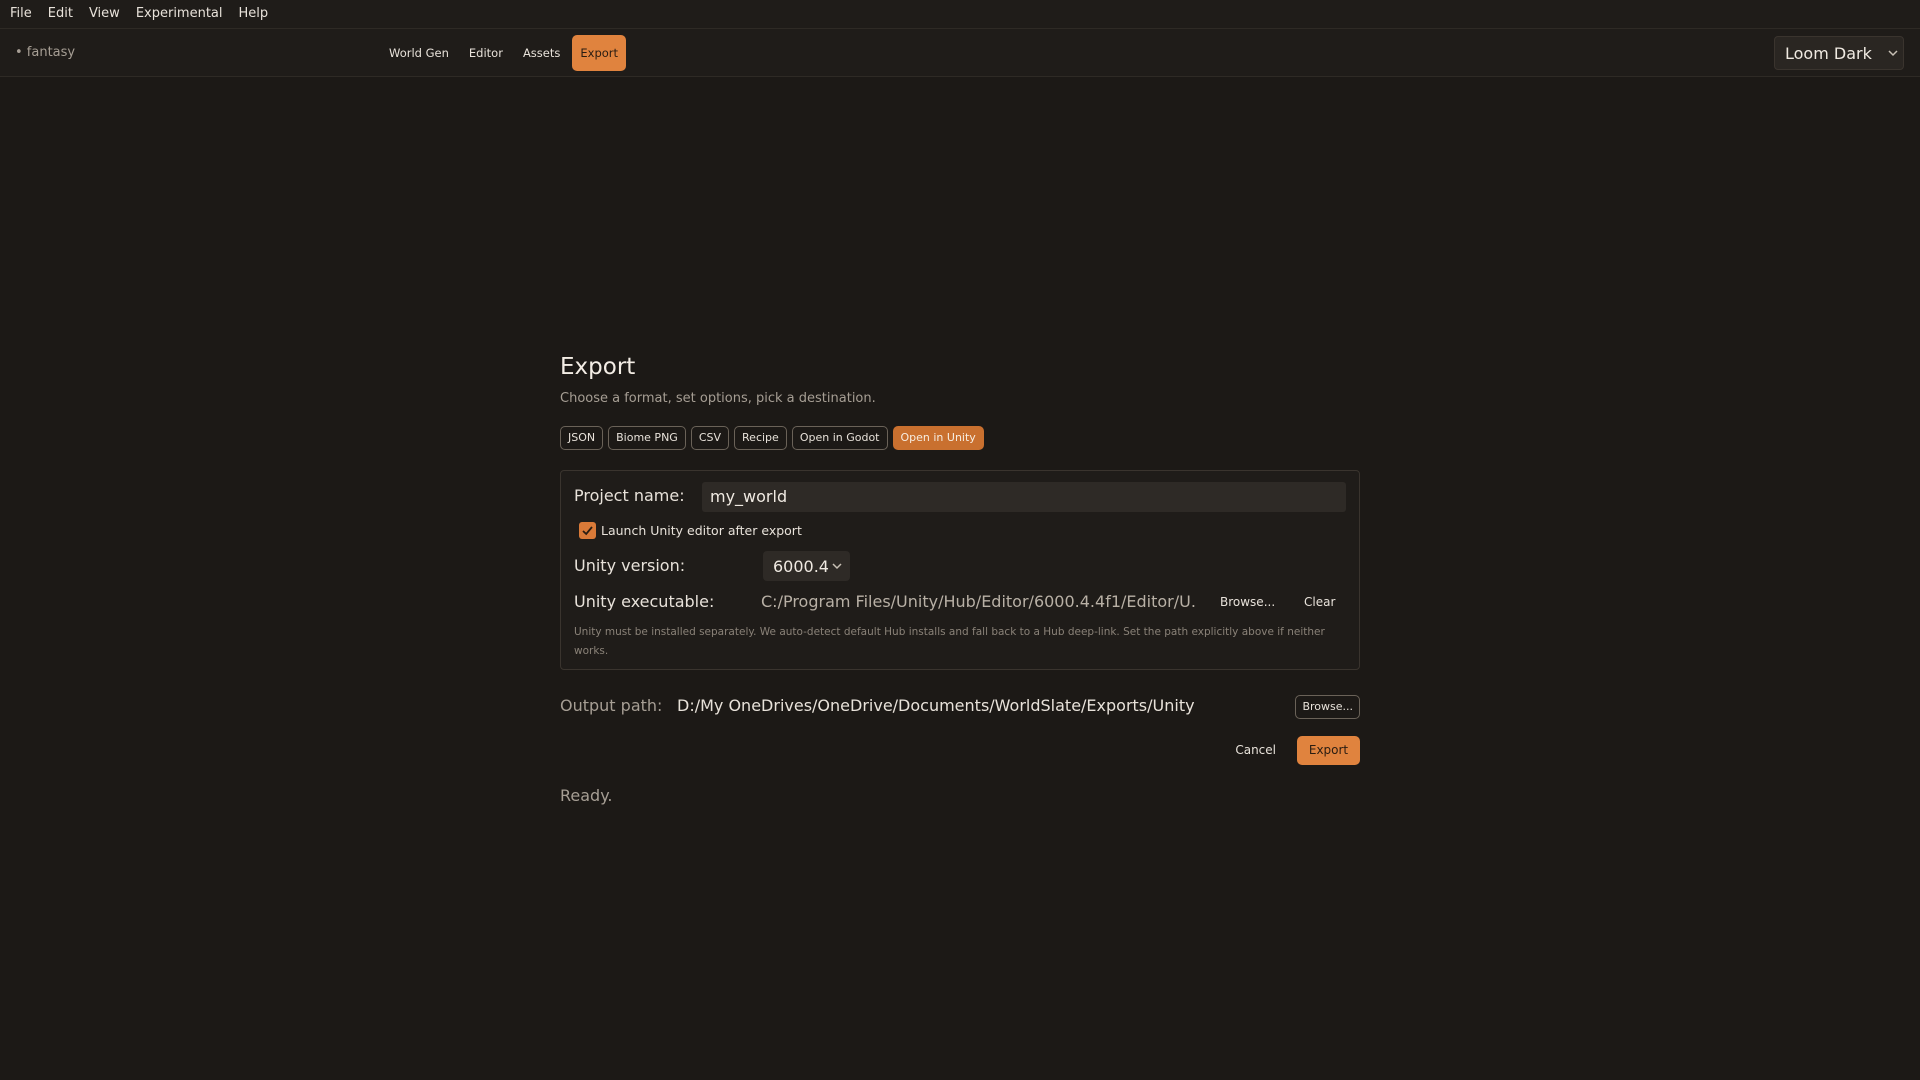  I want to click on project-name-input, so click(1024, 497).